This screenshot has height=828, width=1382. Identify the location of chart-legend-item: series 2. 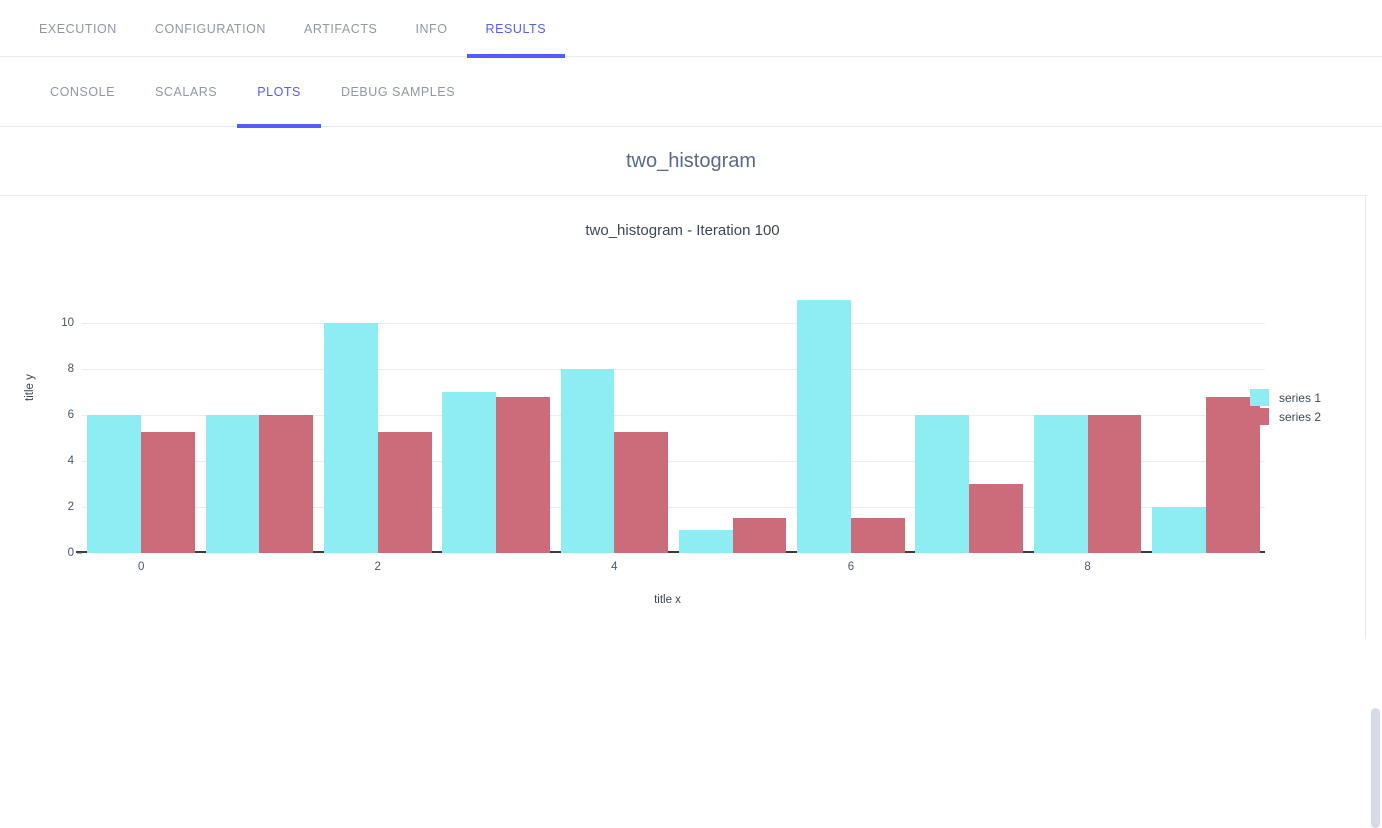
(1285, 416).